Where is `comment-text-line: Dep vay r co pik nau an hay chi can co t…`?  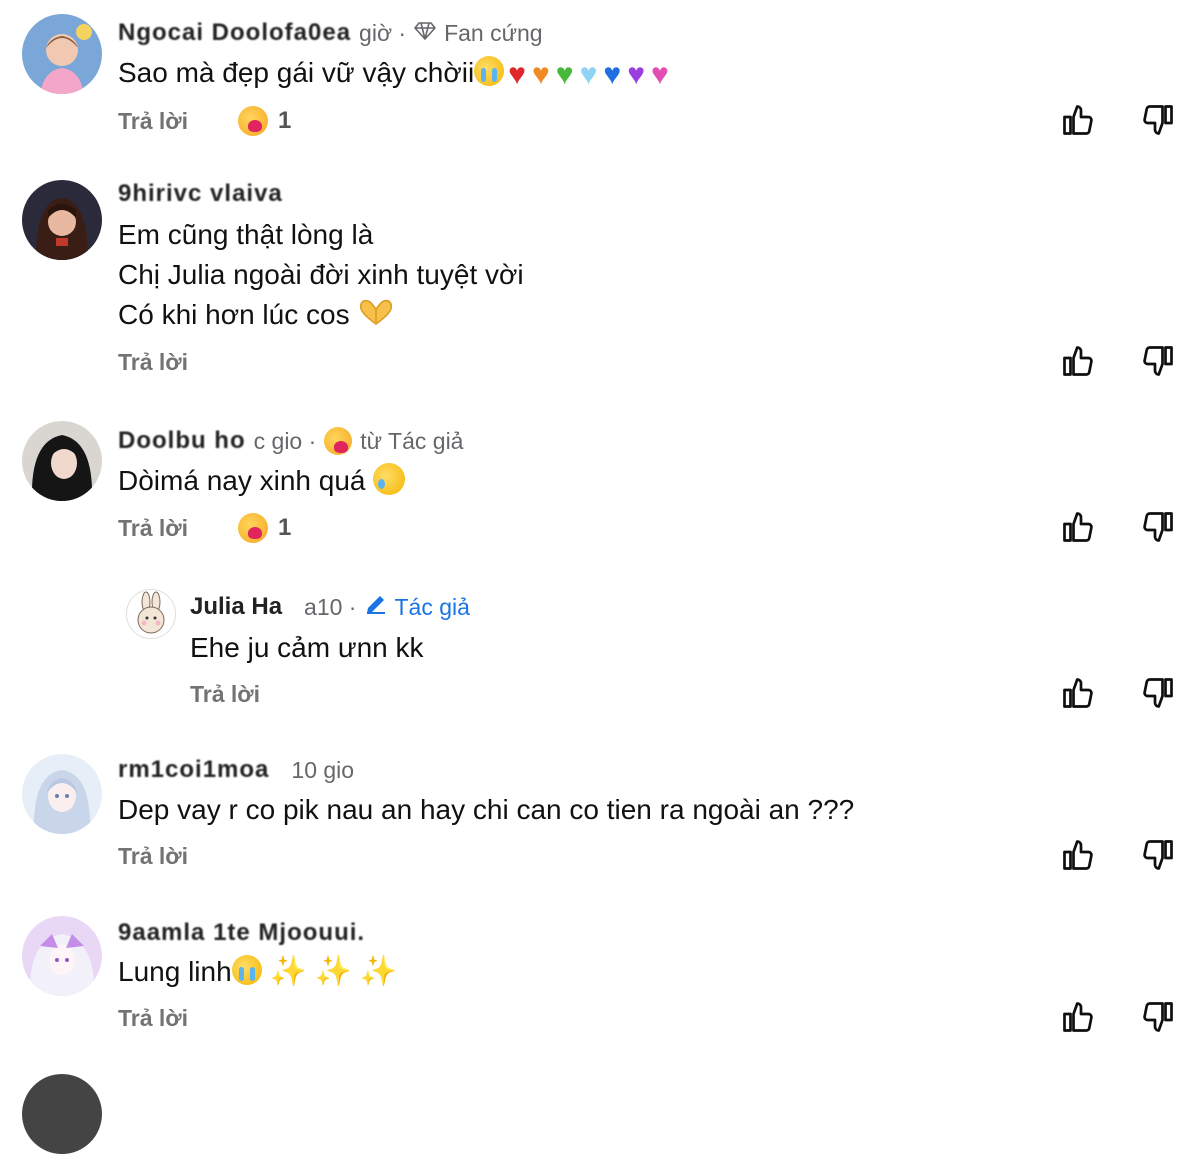
comment-text-line: Dep vay r co pik nau an hay chi can co t… is located at coordinates (486, 809).